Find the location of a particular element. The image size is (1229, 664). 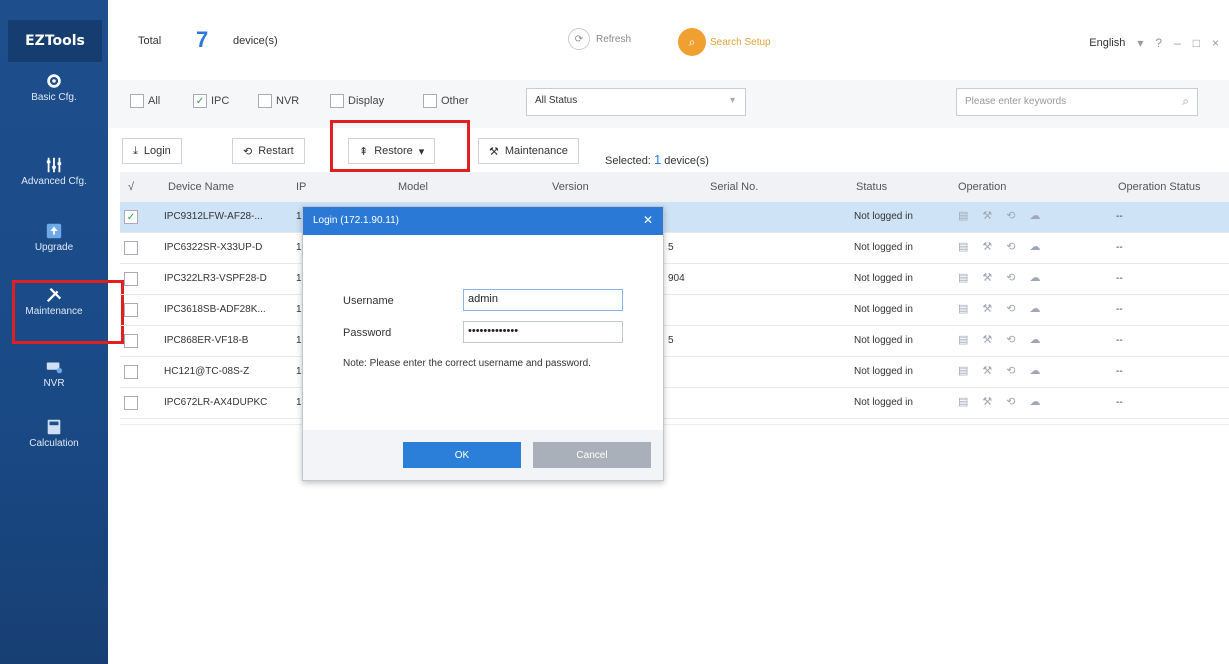

sidebar-item-label: Calculation is located at coordinates (54, 443).